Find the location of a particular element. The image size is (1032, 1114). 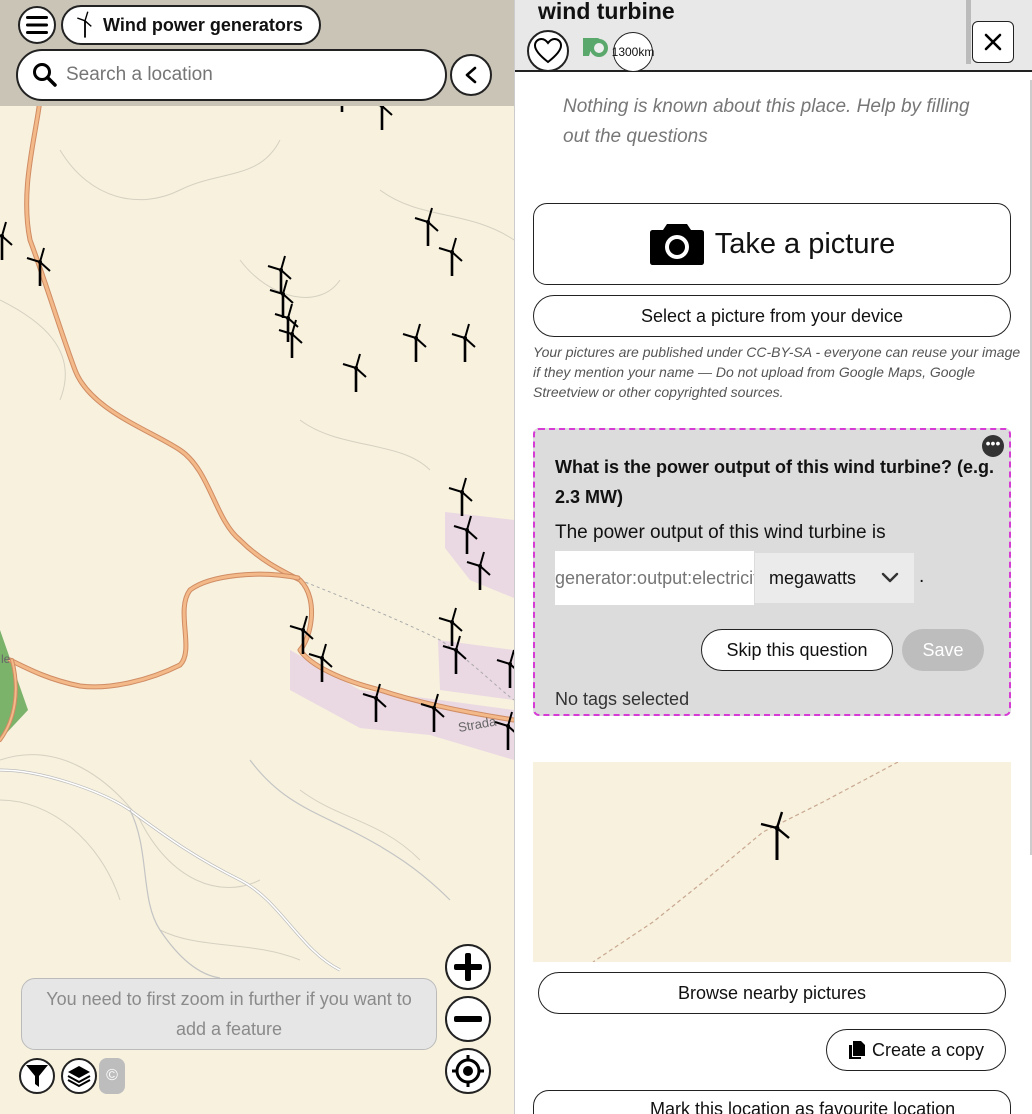

question-text: The power output of this wind turbine is is located at coordinates (720, 532).